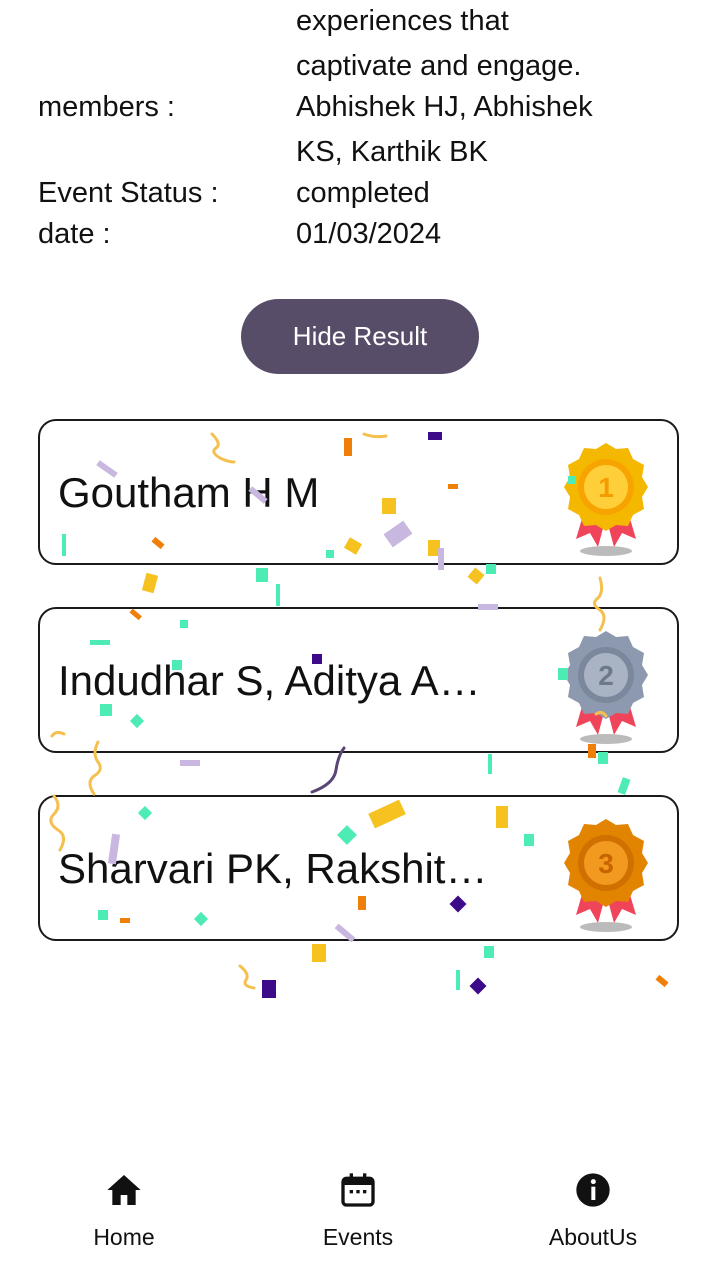 The height and width of the screenshot is (1280, 720). Describe the element at coordinates (593, 1220) in the screenshot. I see `nav-about: AboutUs` at that location.